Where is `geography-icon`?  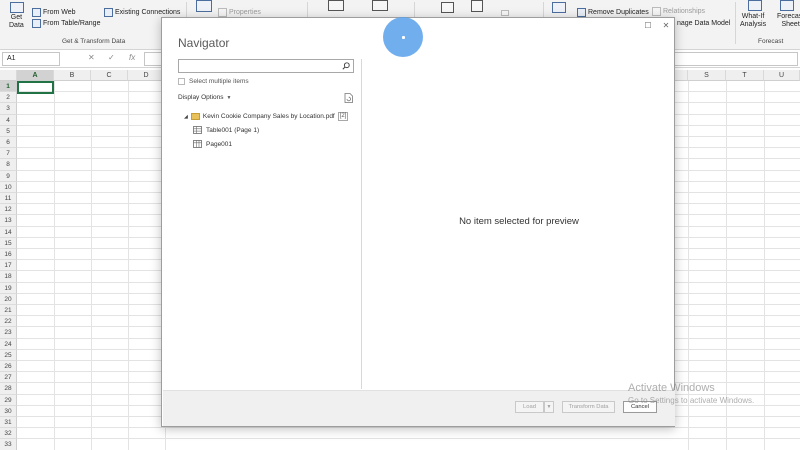
geography-icon is located at coordinates (380, 5).